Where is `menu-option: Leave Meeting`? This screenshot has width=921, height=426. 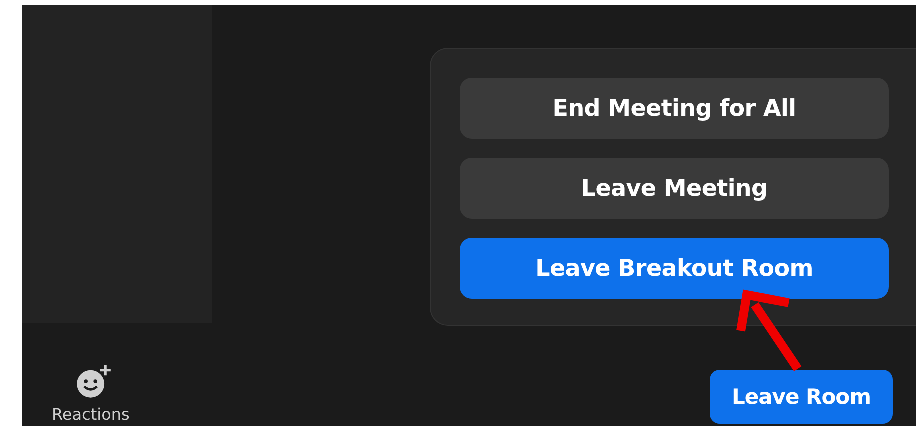 menu-option: Leave Meeting is located at coordinates (674, 188).